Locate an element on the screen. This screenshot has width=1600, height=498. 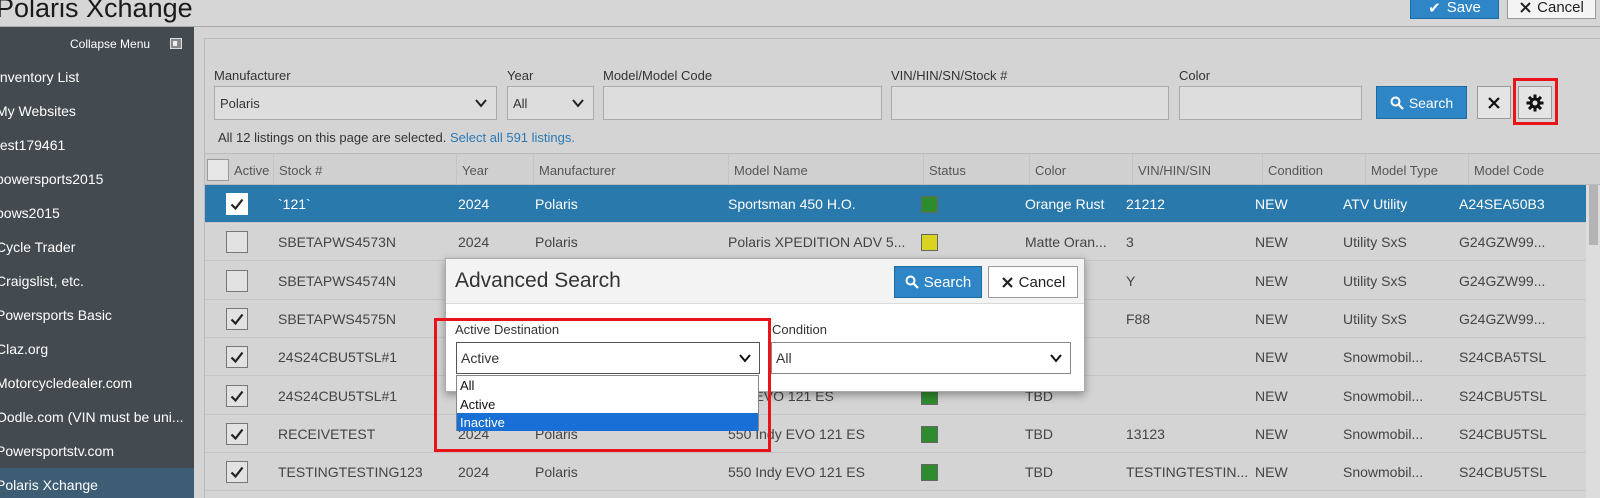
sidebar-item-label: Powersportstv.com is located at coordinates (57, 451).